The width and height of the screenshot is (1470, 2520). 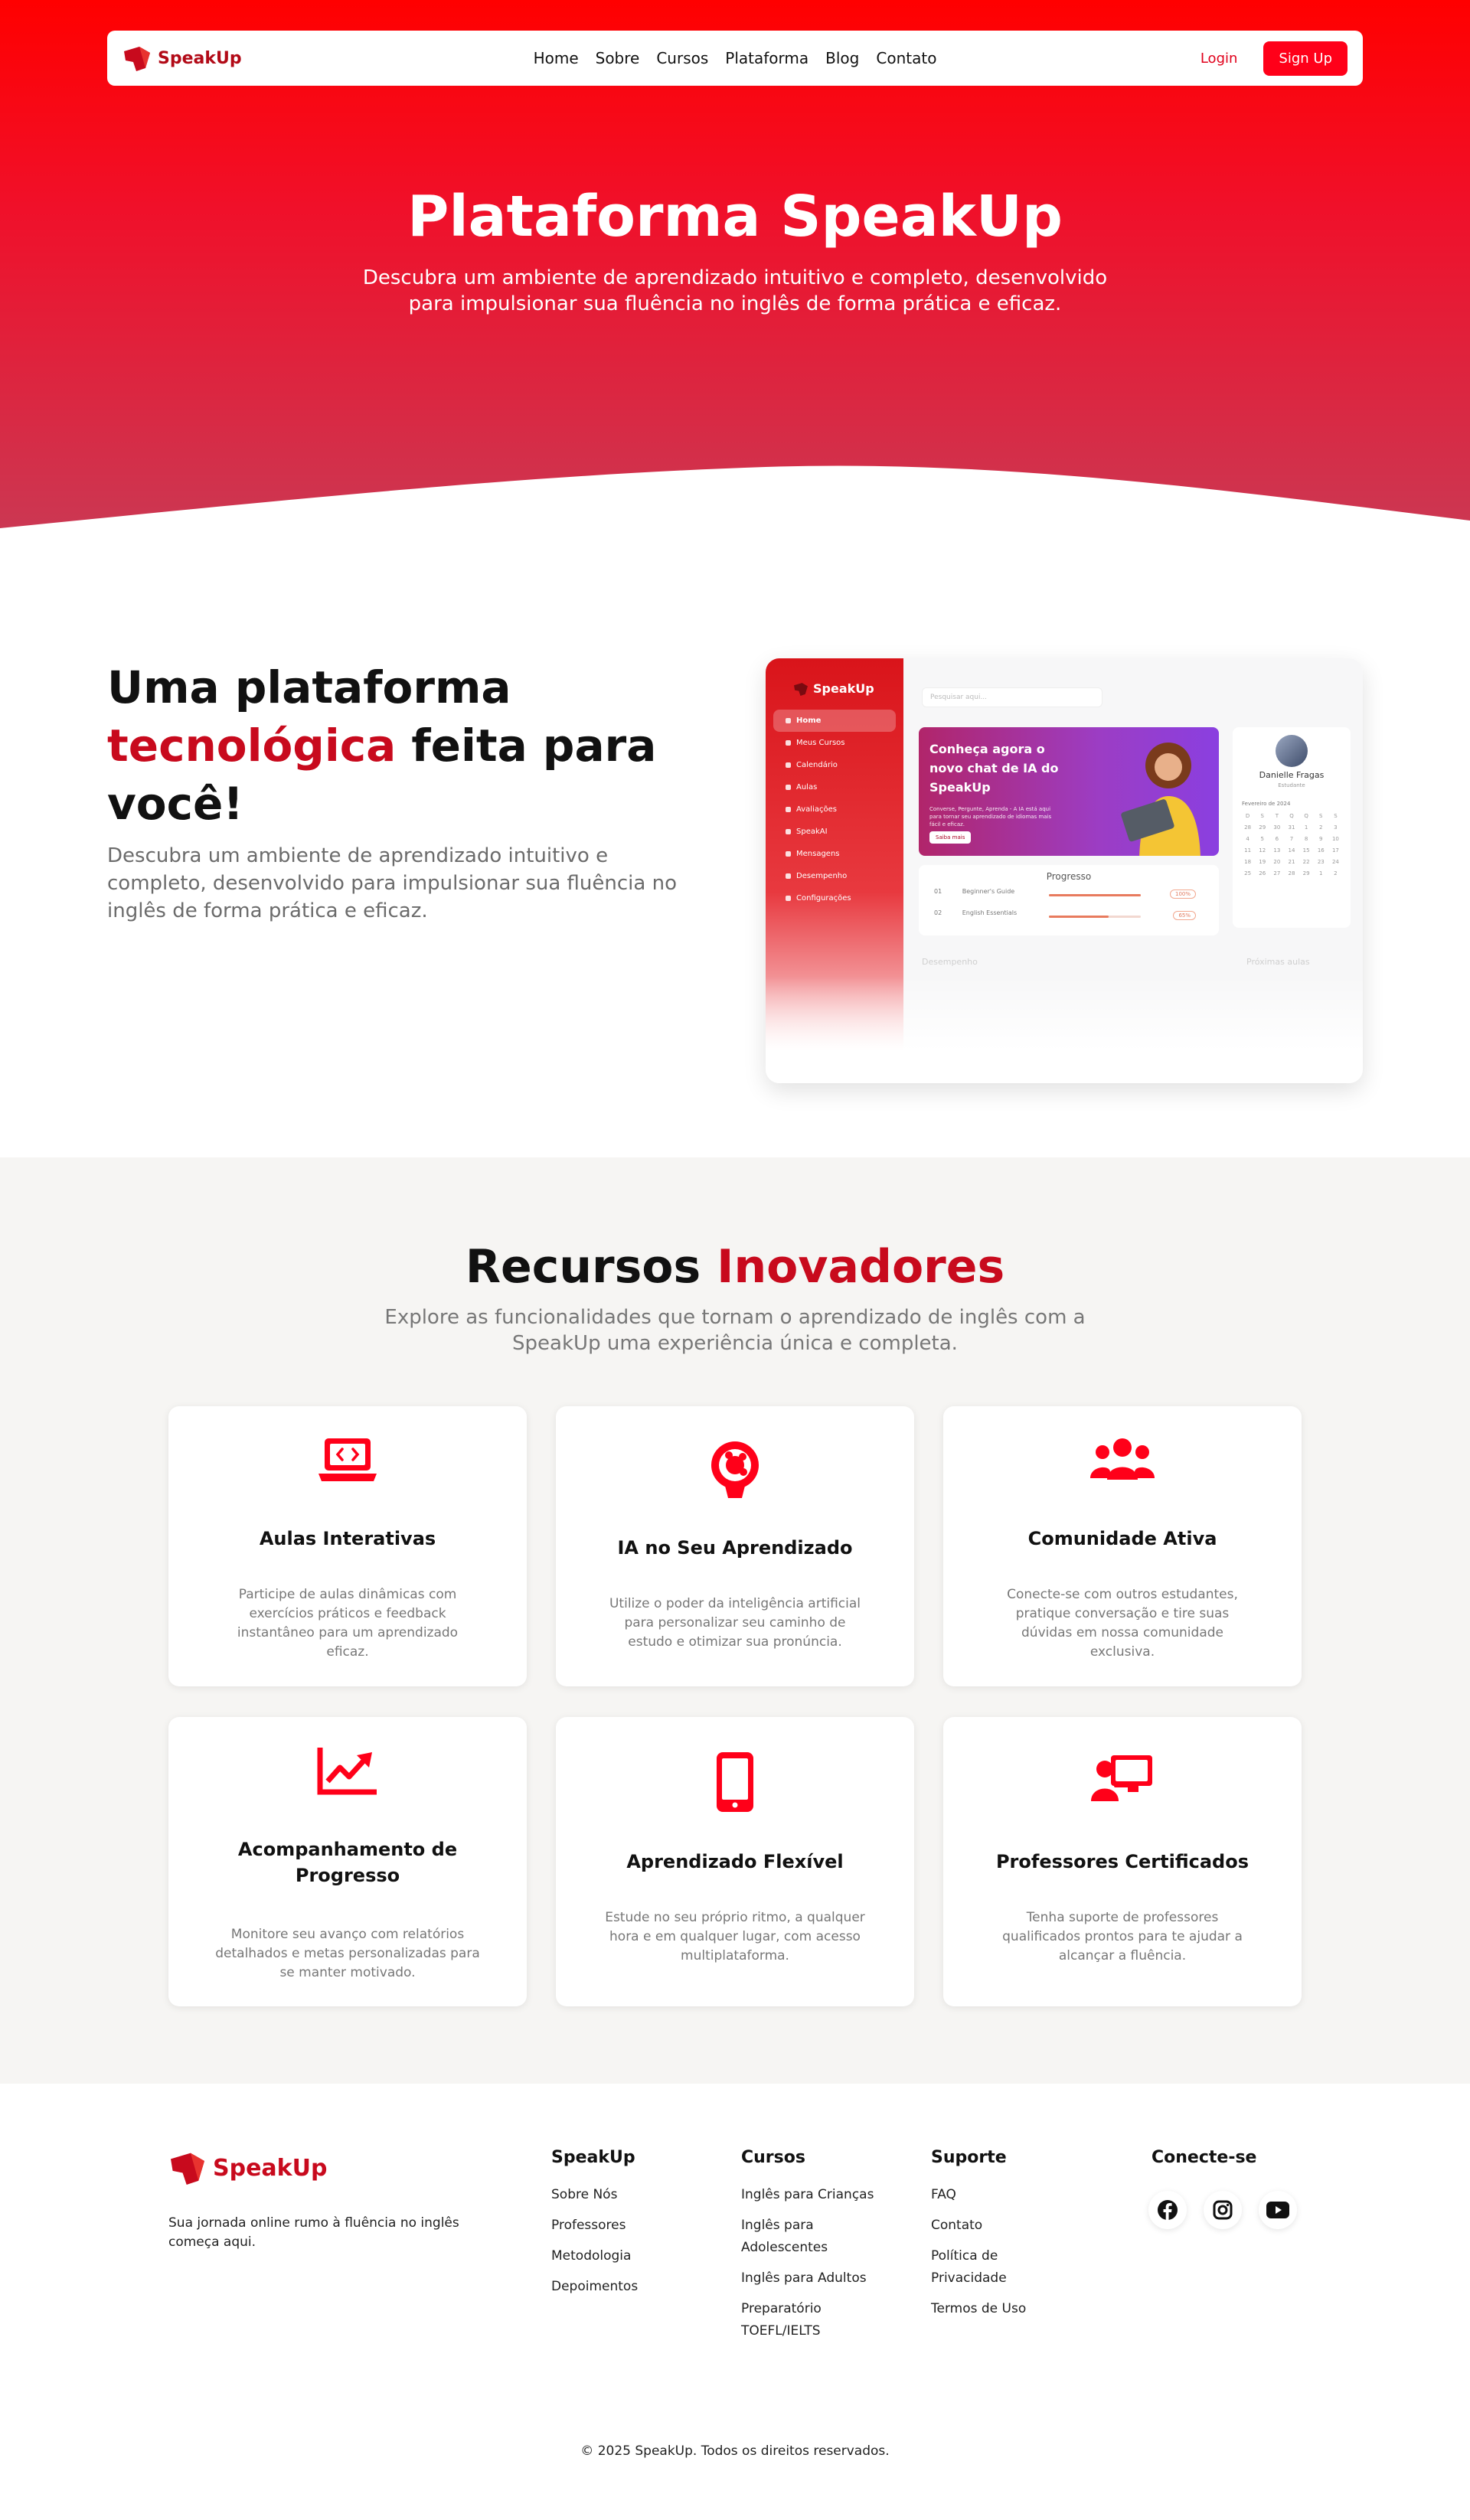 I want to click on calendar-month: Fevereiro de 2024, so click(x=1266, y=804).